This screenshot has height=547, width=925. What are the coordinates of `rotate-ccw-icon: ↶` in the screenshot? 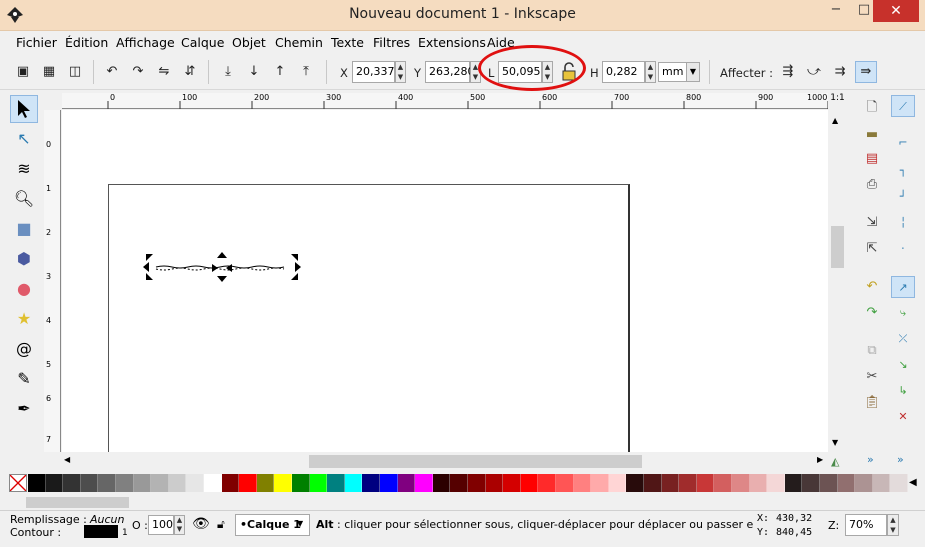 It's located at (112, 72).